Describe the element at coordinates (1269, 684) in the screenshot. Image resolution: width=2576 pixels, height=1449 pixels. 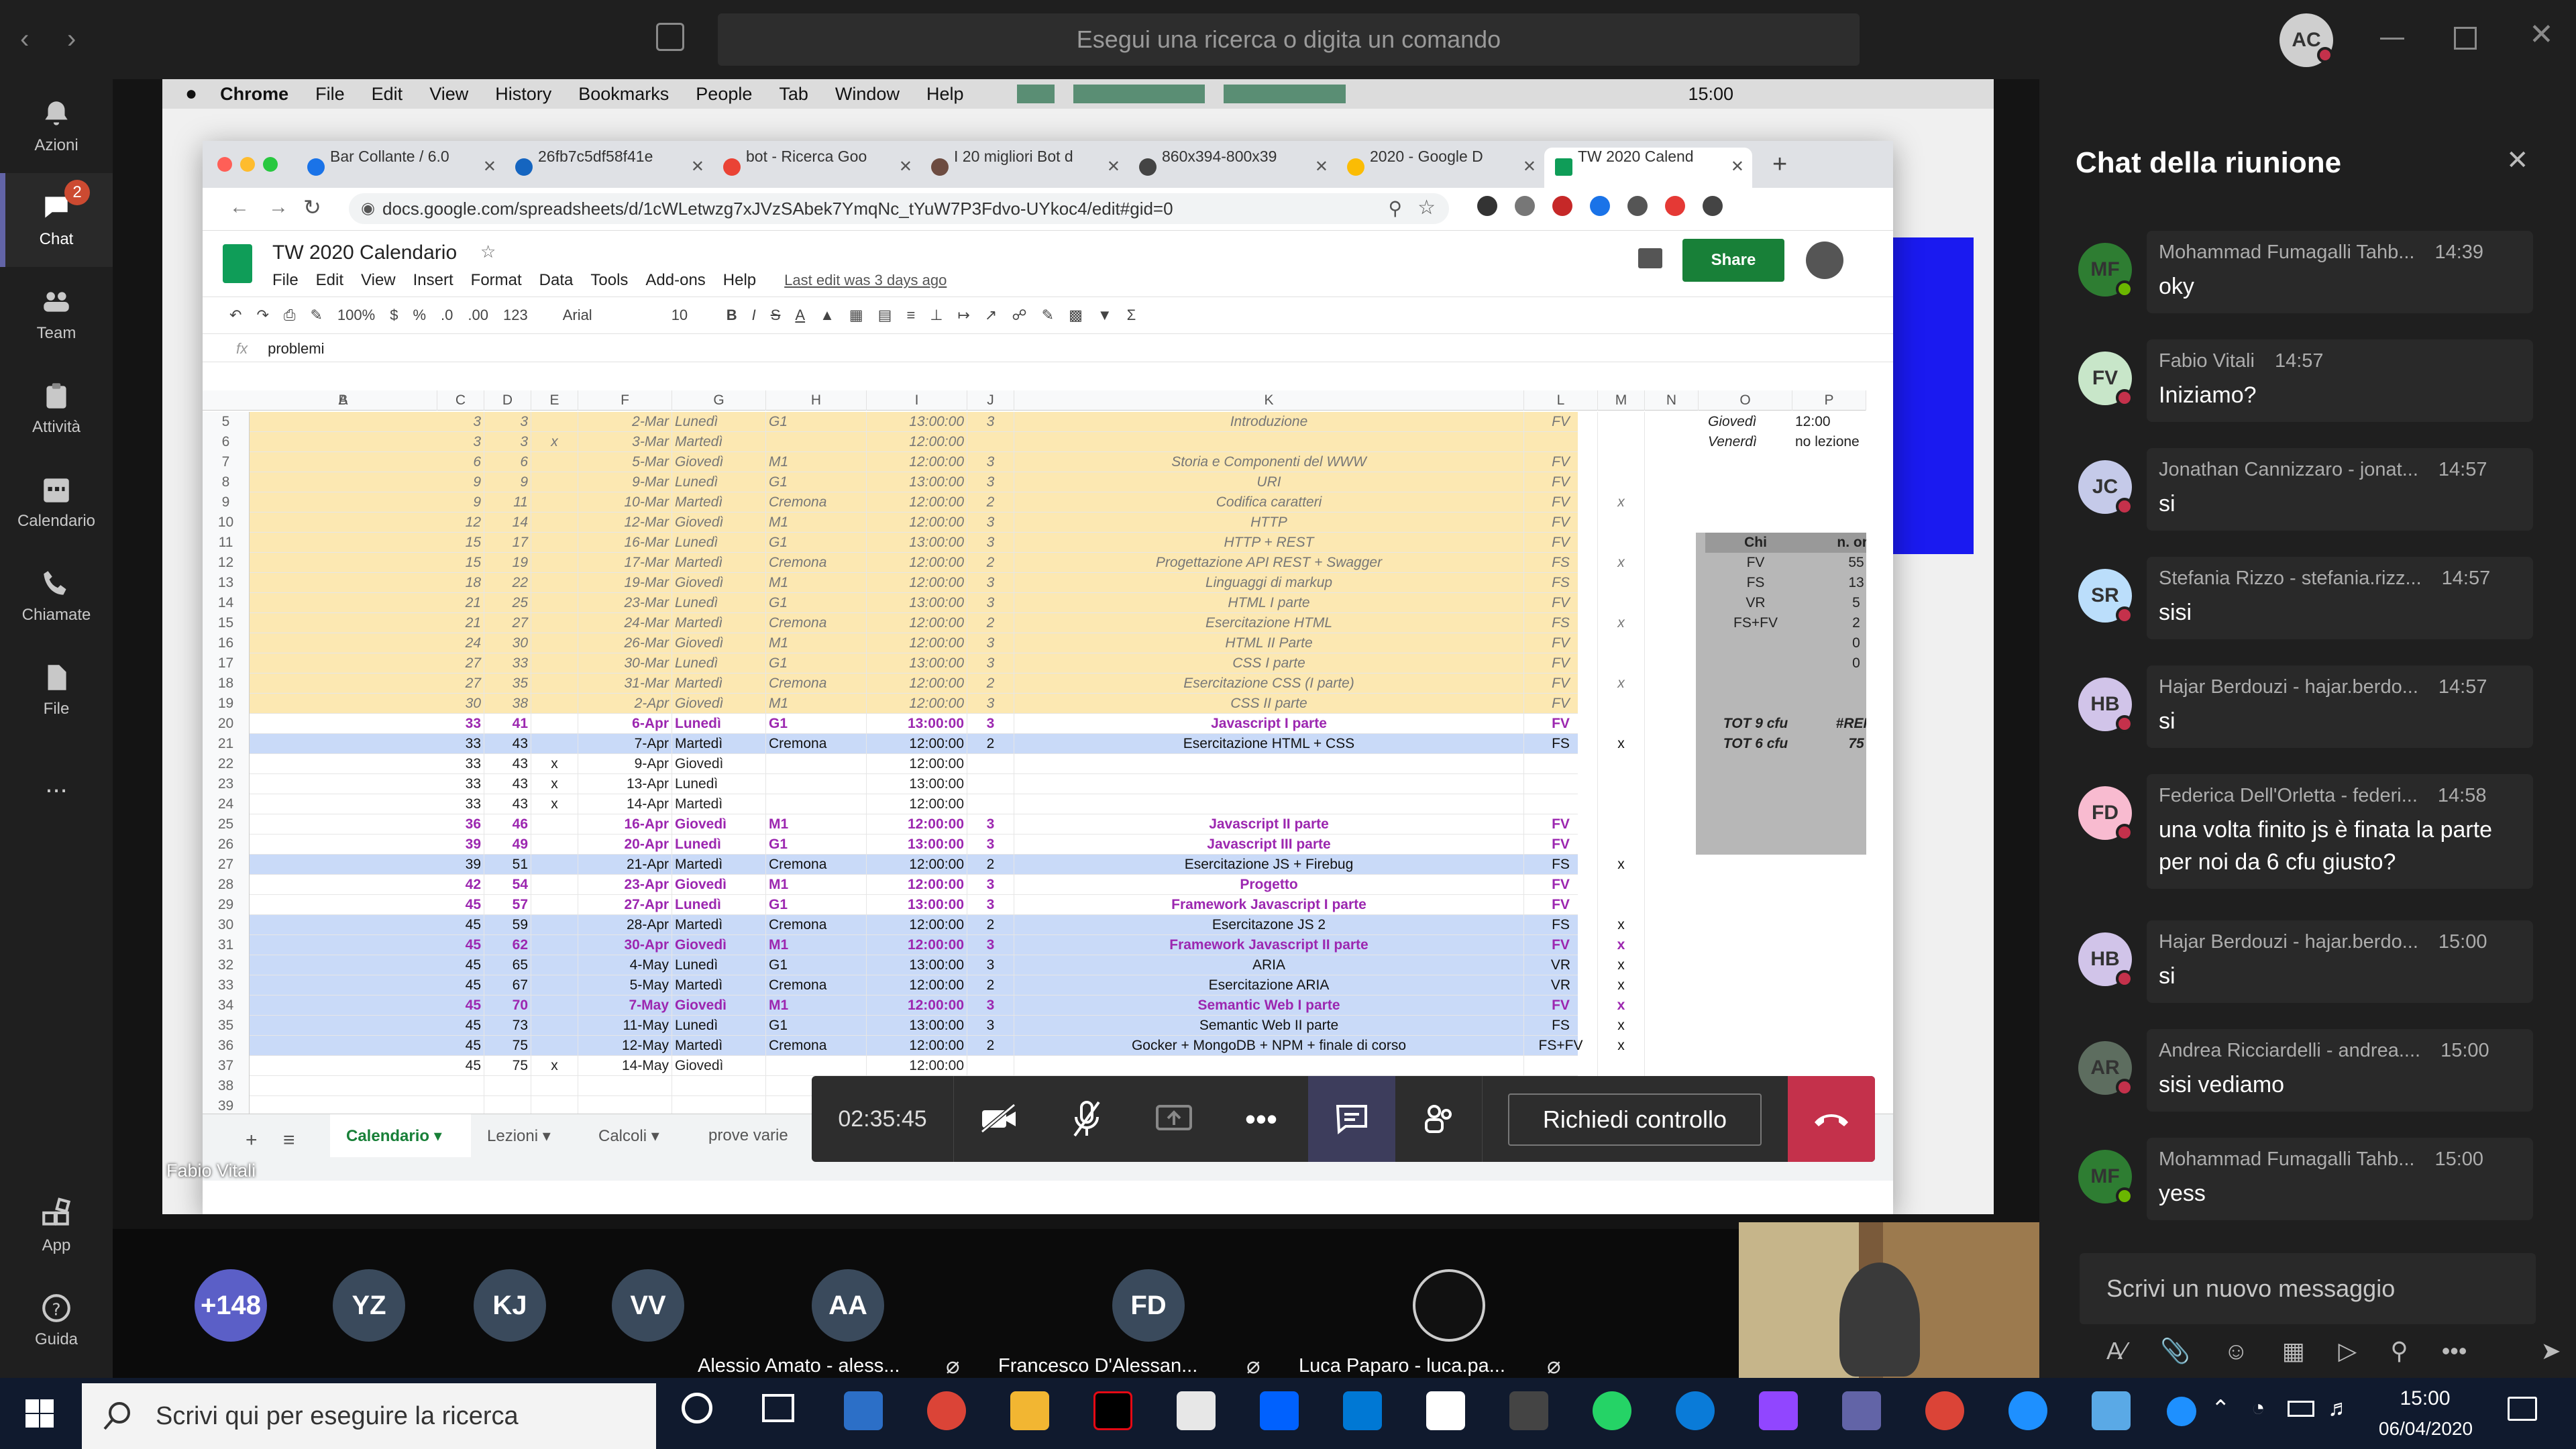
I see `table-cell: Esercitazione CSS (I parte)` at that location.